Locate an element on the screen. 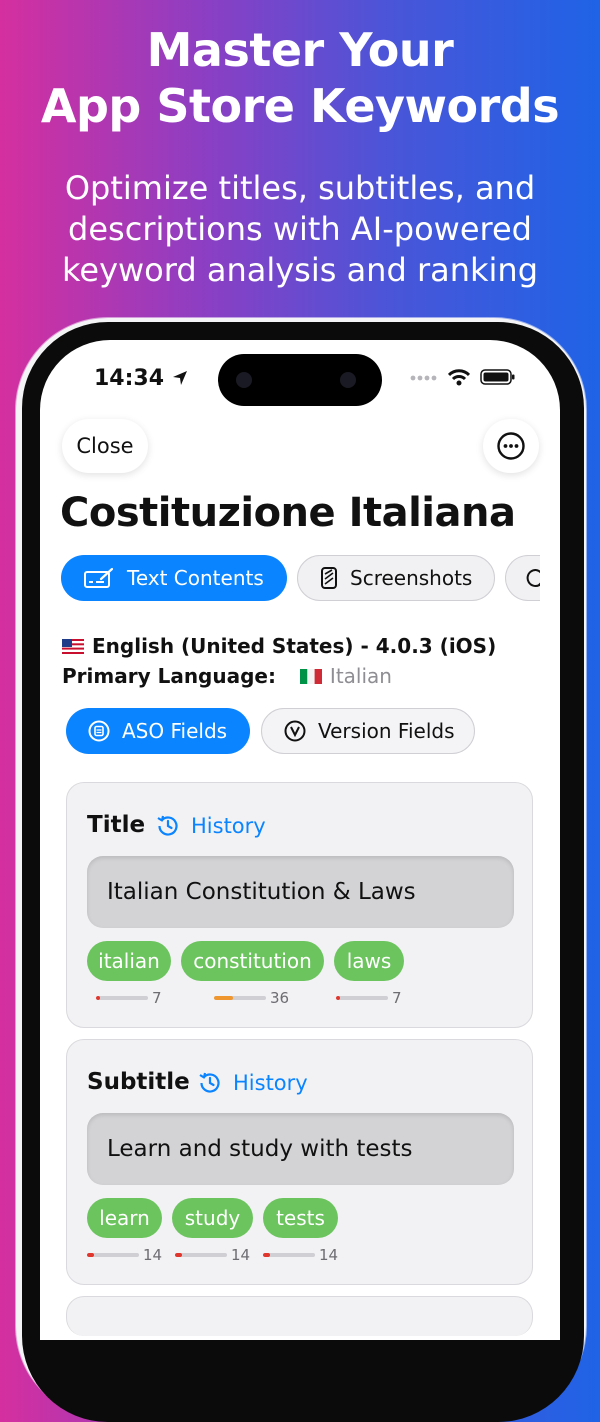 This screenshot has height=1422, width=600. keyword-chip: laws is located at coordinates (369, 961).